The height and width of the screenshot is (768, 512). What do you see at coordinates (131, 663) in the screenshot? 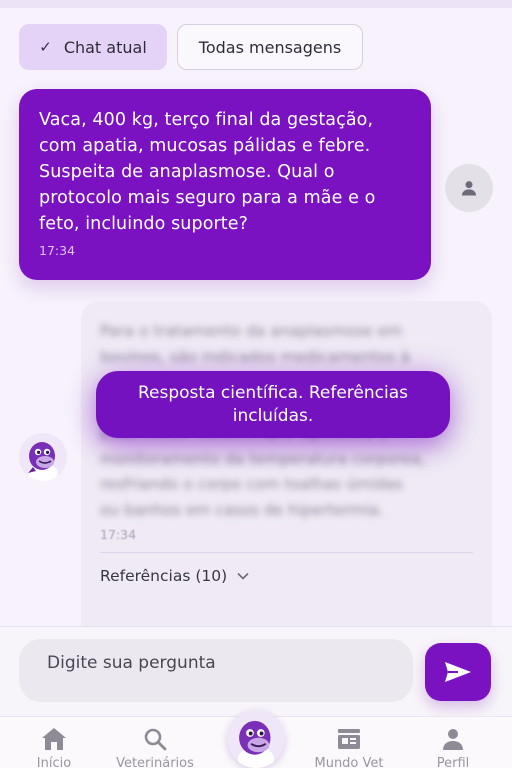
I see `question-input-placeholder: Digite sua pergunta` at bounding box center [131, 663].